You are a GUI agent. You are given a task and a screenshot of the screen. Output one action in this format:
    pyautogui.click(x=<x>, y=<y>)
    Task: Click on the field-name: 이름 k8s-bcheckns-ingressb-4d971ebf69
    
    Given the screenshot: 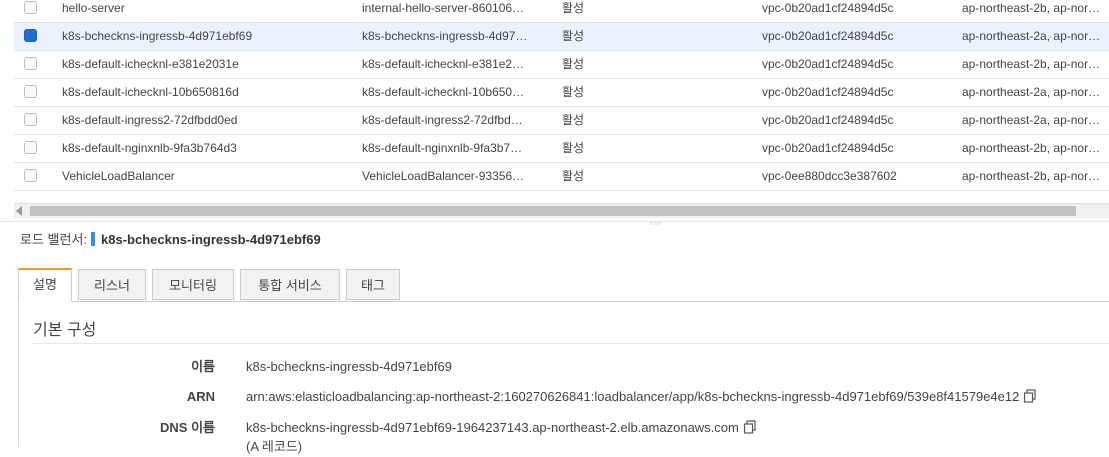 What is the action you would take?
    pyautogui.click(x=564, y=367)
    